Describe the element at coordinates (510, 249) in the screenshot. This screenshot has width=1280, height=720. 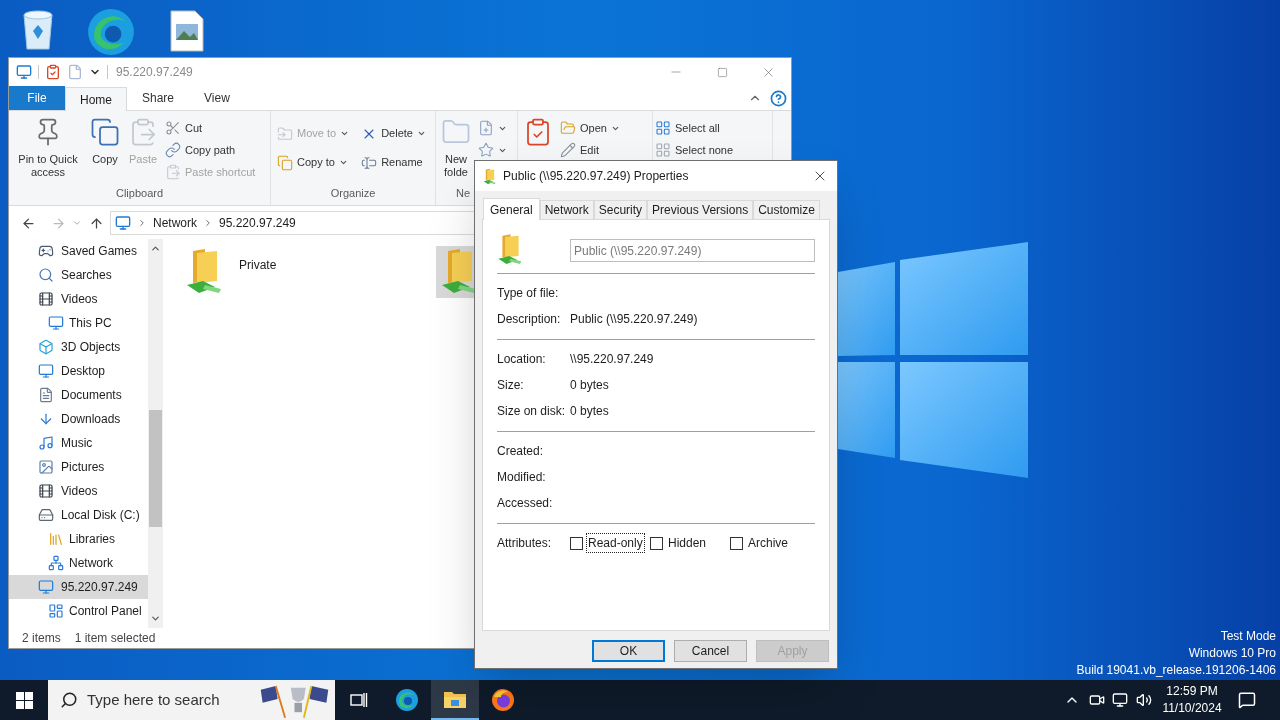
I see `shared-folder-icon` at that location.